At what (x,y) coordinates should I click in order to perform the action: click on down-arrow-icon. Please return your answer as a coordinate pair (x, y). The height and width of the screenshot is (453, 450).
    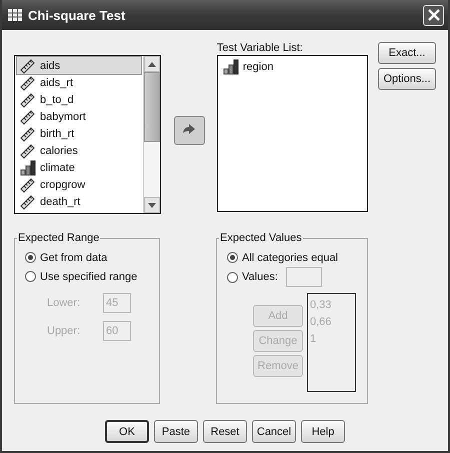
    Looking at the image, I should click on (152, 205).